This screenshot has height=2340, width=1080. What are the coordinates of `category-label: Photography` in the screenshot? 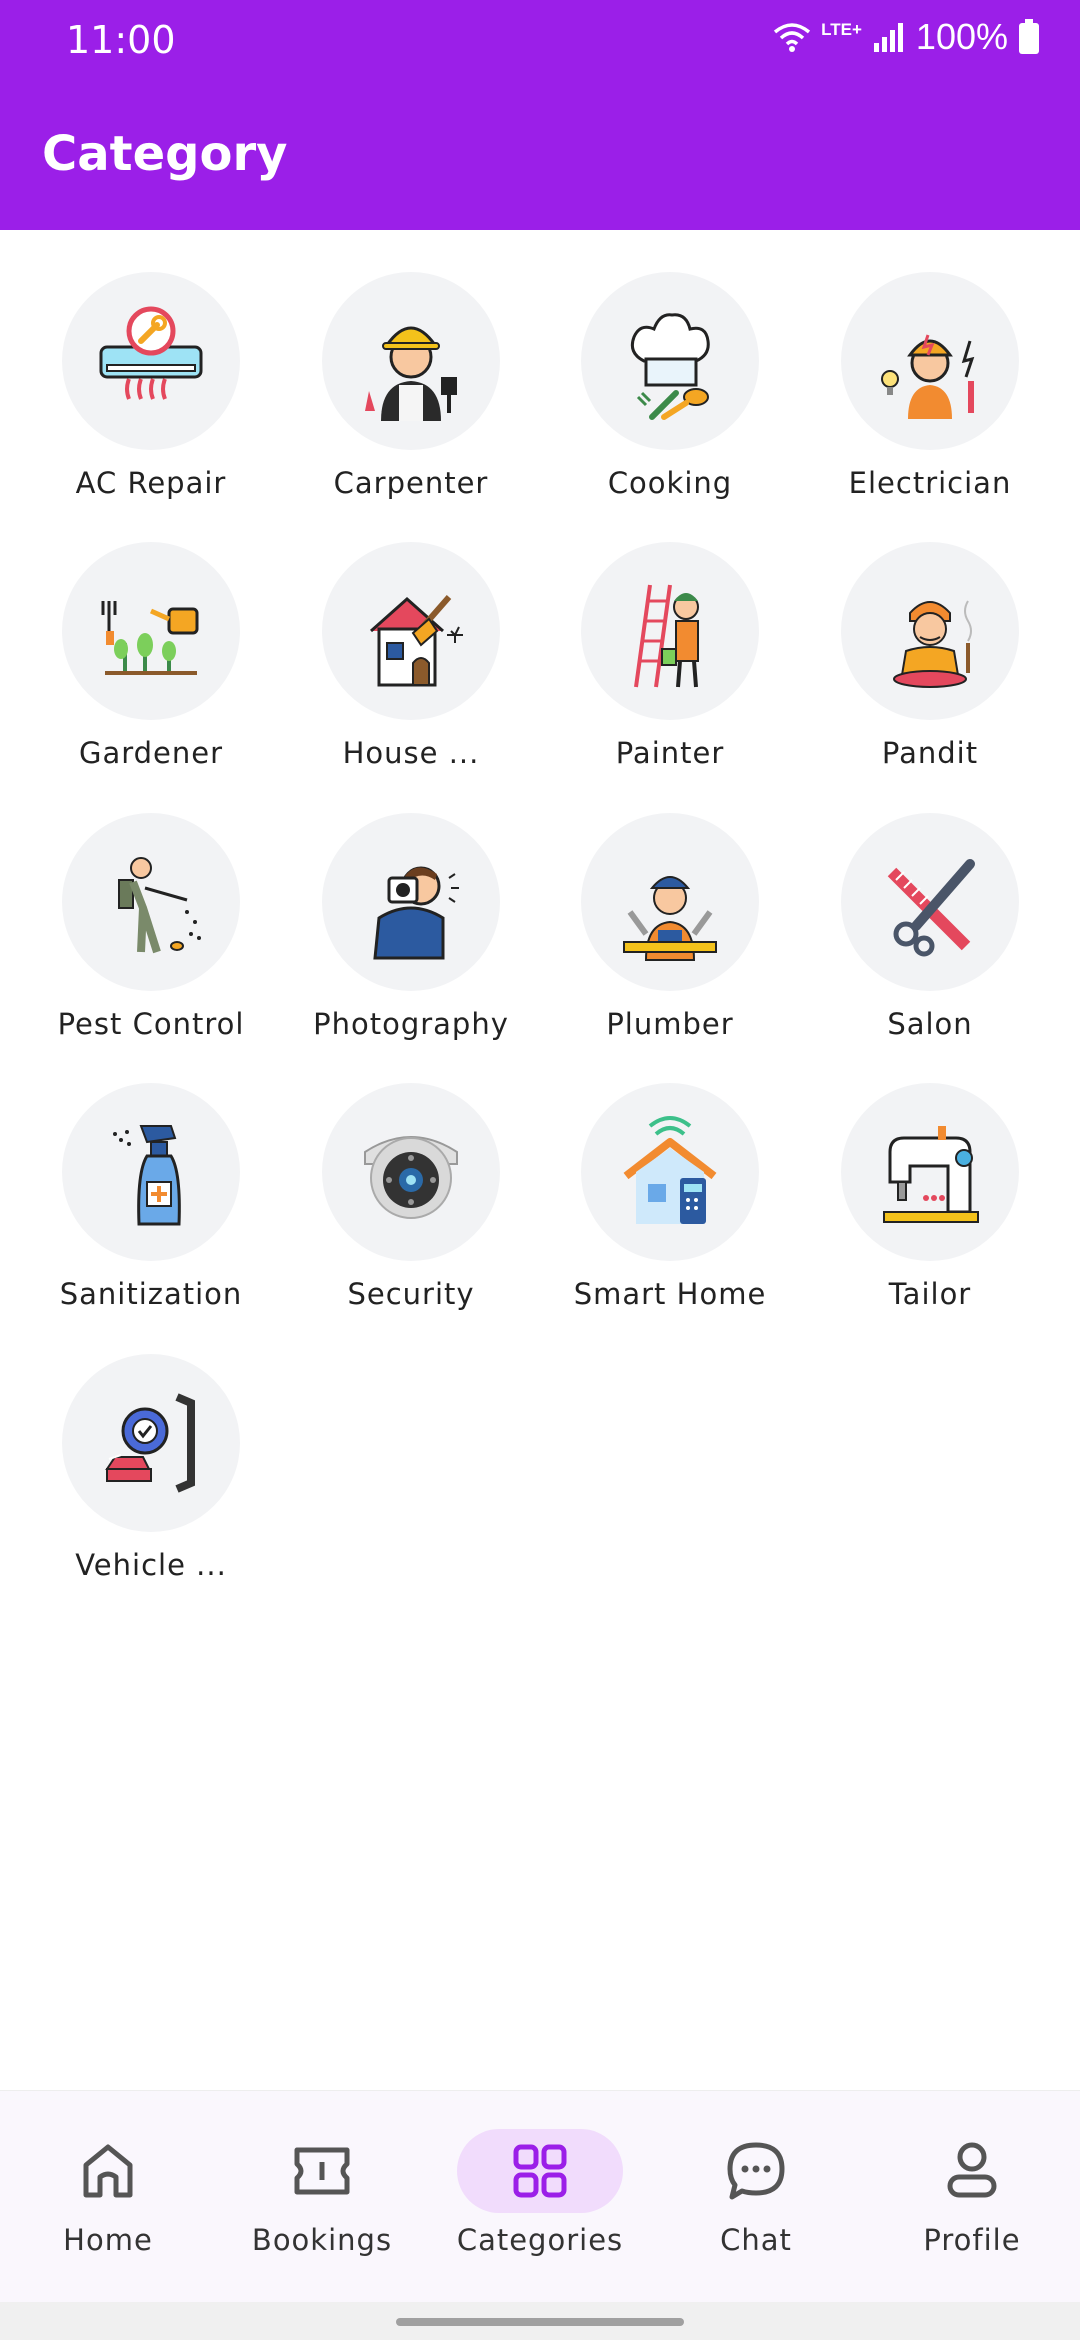 It's located at (411, 1024).